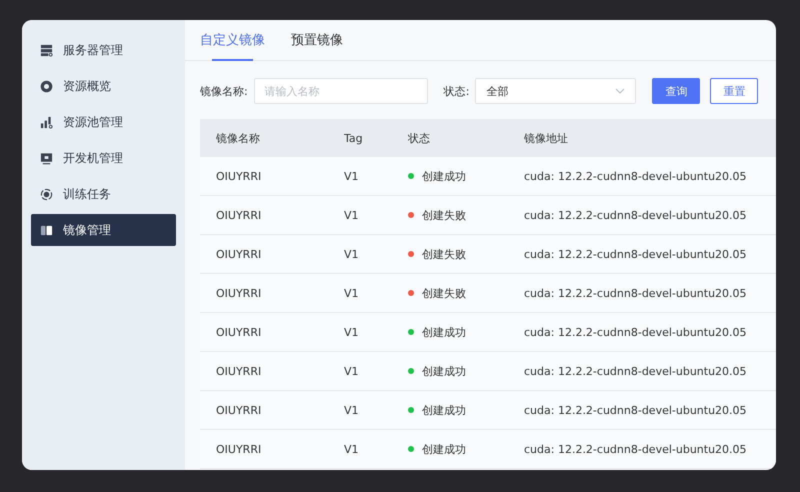  I want to click on column-header: 状态, so click(419, 138).